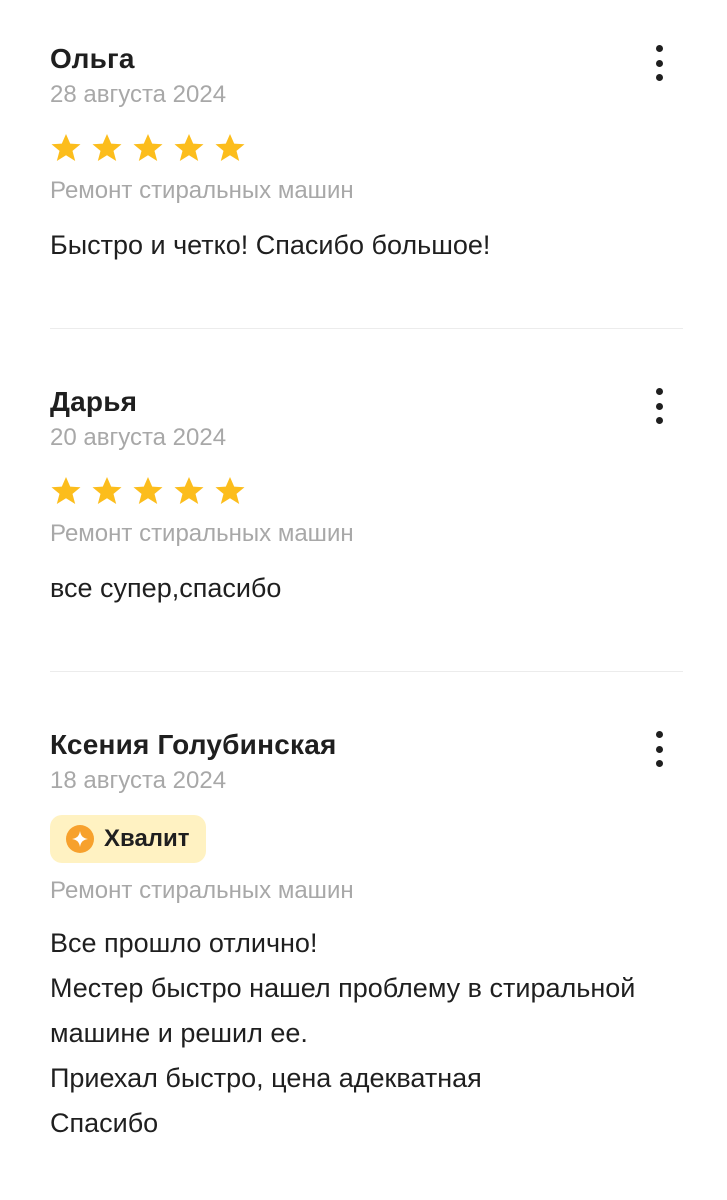  Describe the element at coordinates (366, 59) in the screenshot. I see `review-author: Ольга` at that location.